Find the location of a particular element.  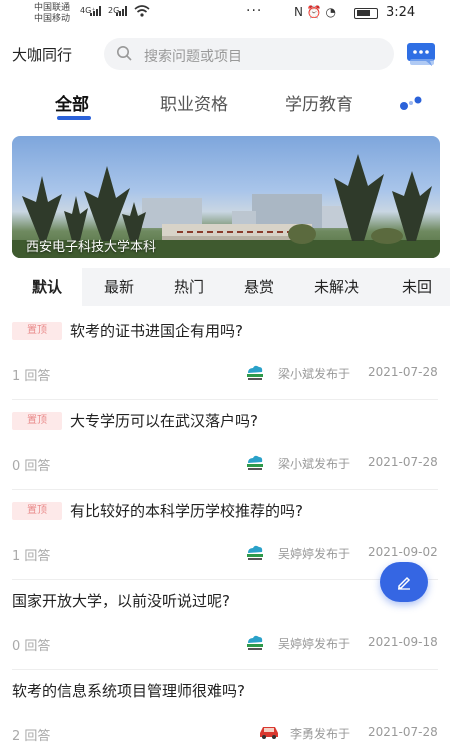

filter-unresolved: 未解决 is located at coordinates (336, 287).